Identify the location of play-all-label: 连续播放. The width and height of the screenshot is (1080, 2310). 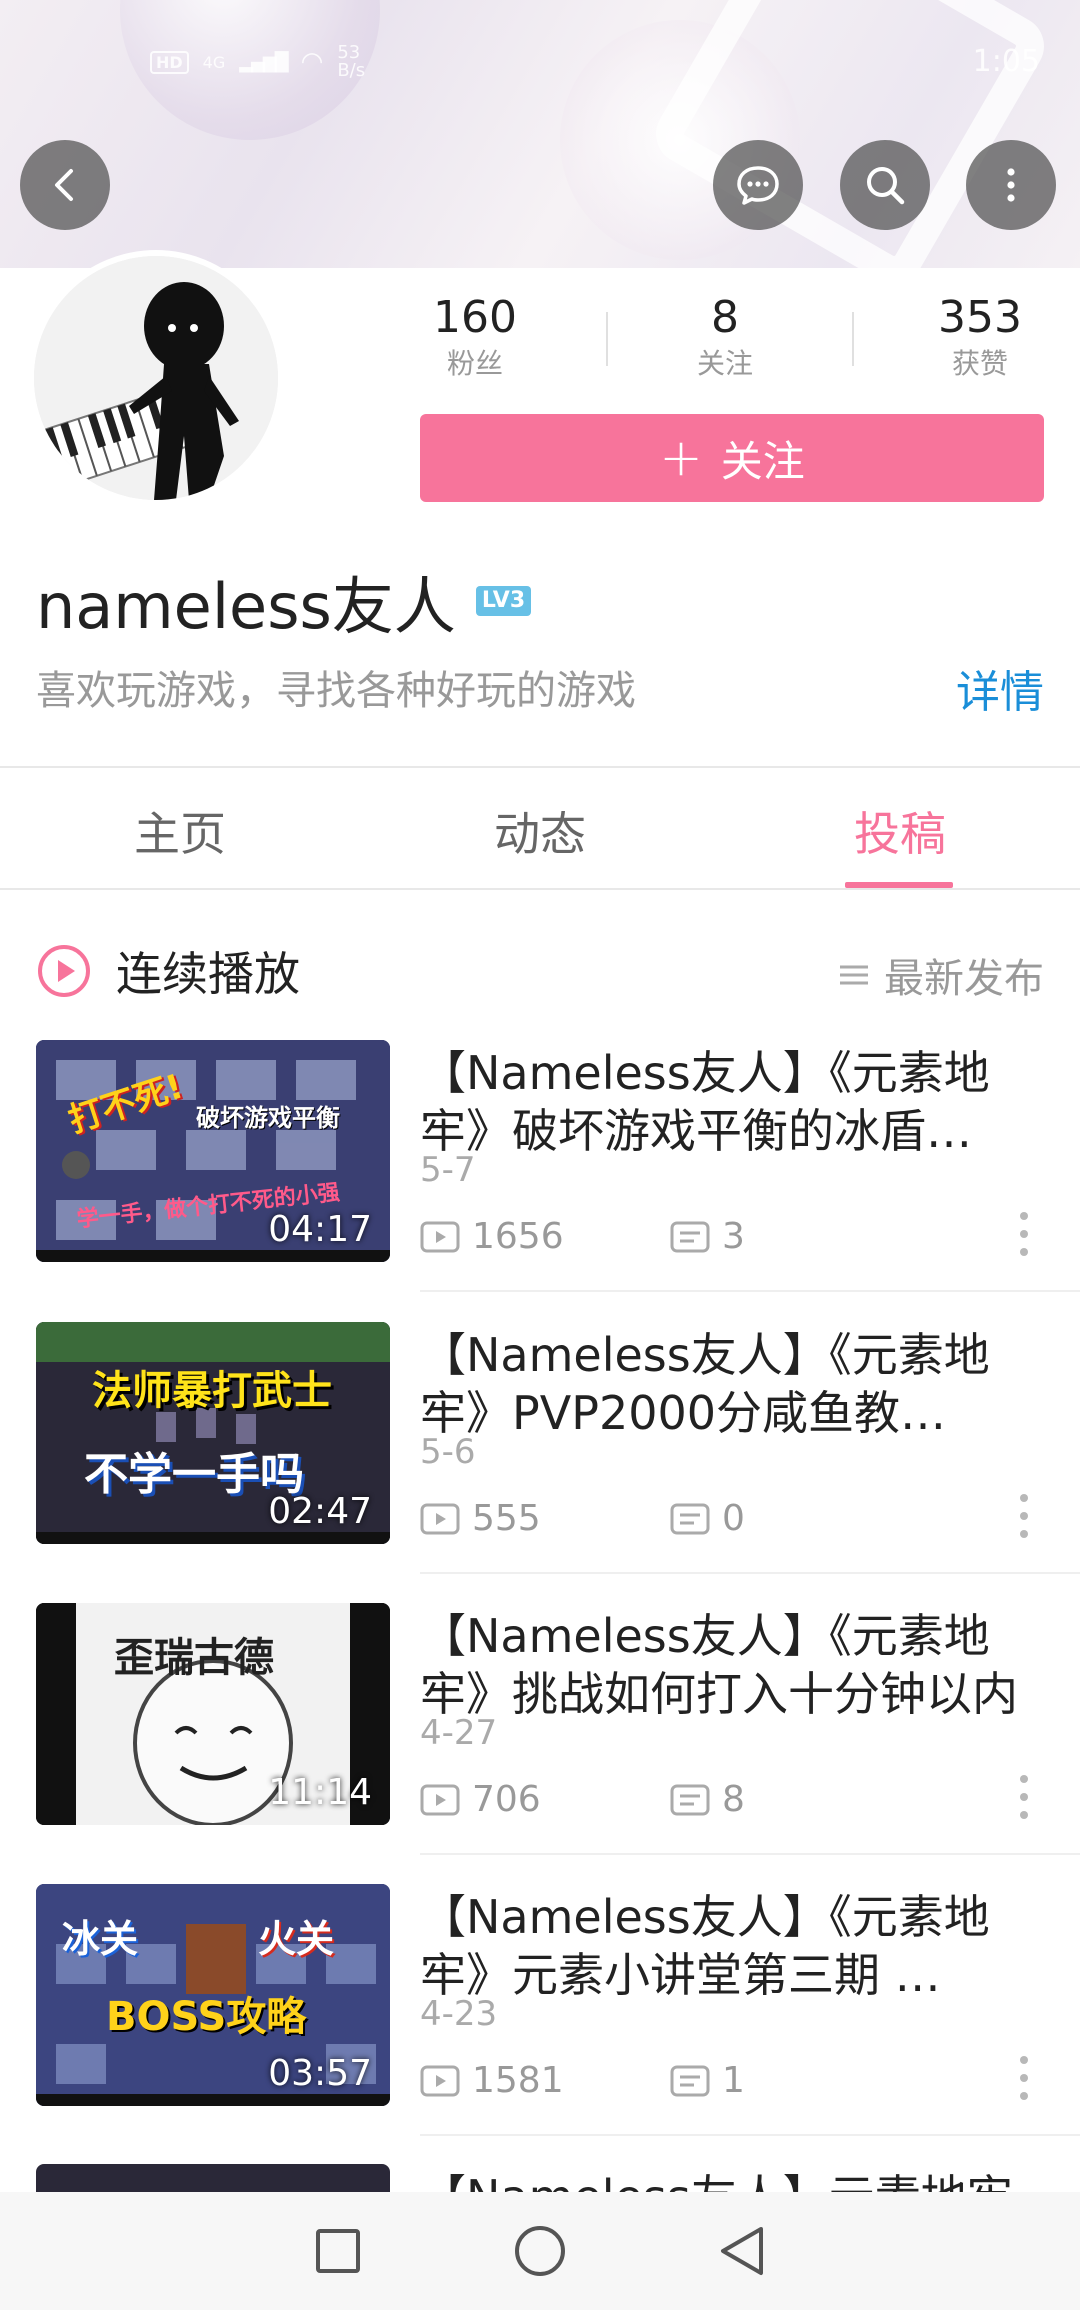
(208, 974).